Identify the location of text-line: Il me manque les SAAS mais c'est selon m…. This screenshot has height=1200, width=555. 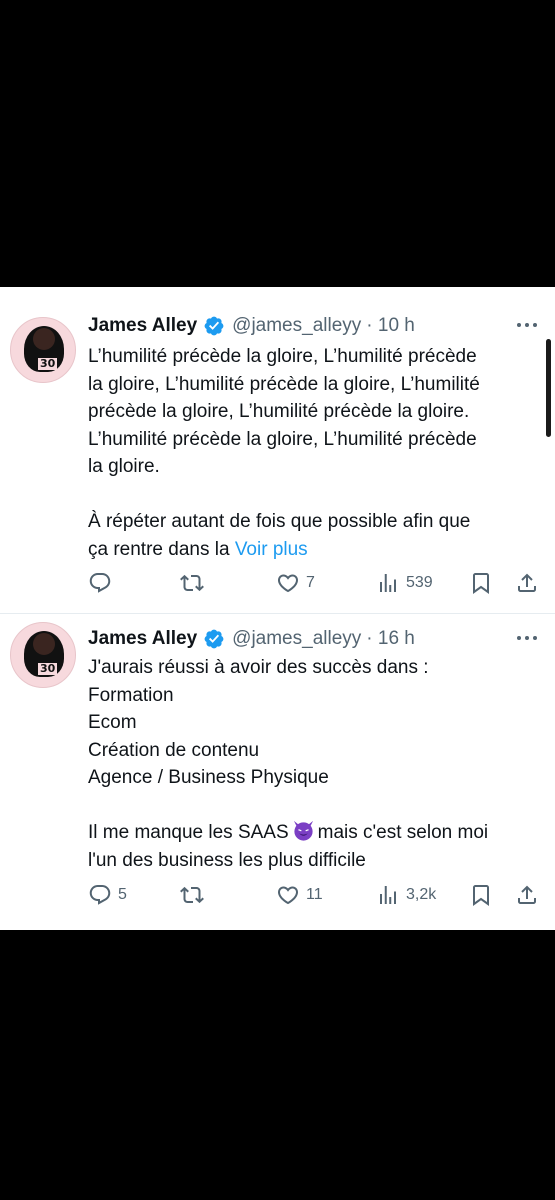
(313, 833).